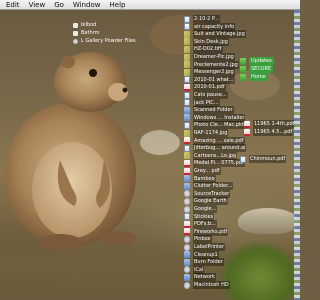 Image resolution: width=320 pixels, height=300 pixels. I want to click on desktop-item-label: Macintosh HD, so click(211, 285).